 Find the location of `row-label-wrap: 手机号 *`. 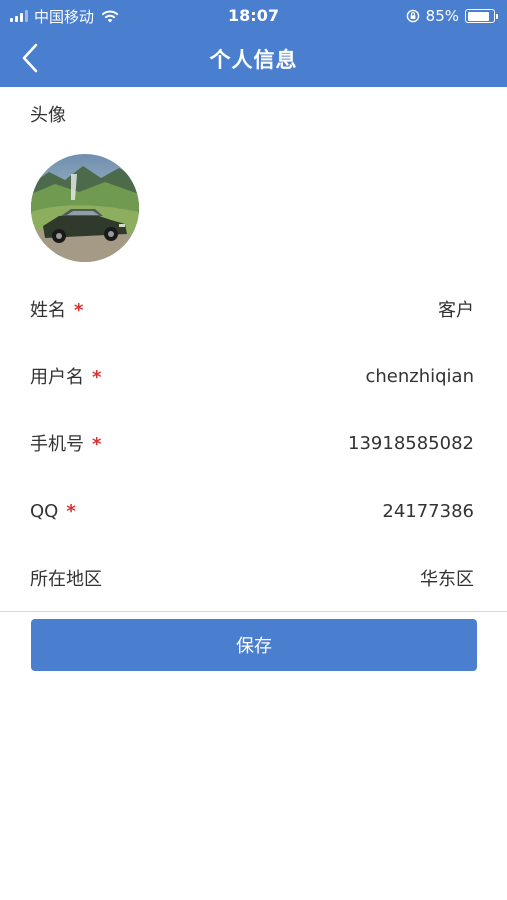

row-label-wrap: 手机号 * is located at coordinates (65, 443).